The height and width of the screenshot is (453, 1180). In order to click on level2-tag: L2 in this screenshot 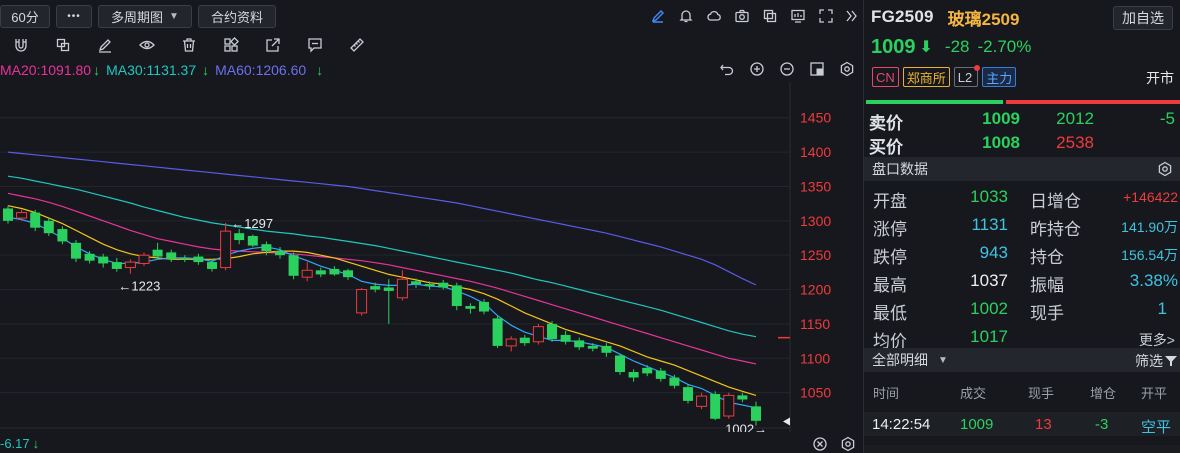, I will do `click(967, 76)`.